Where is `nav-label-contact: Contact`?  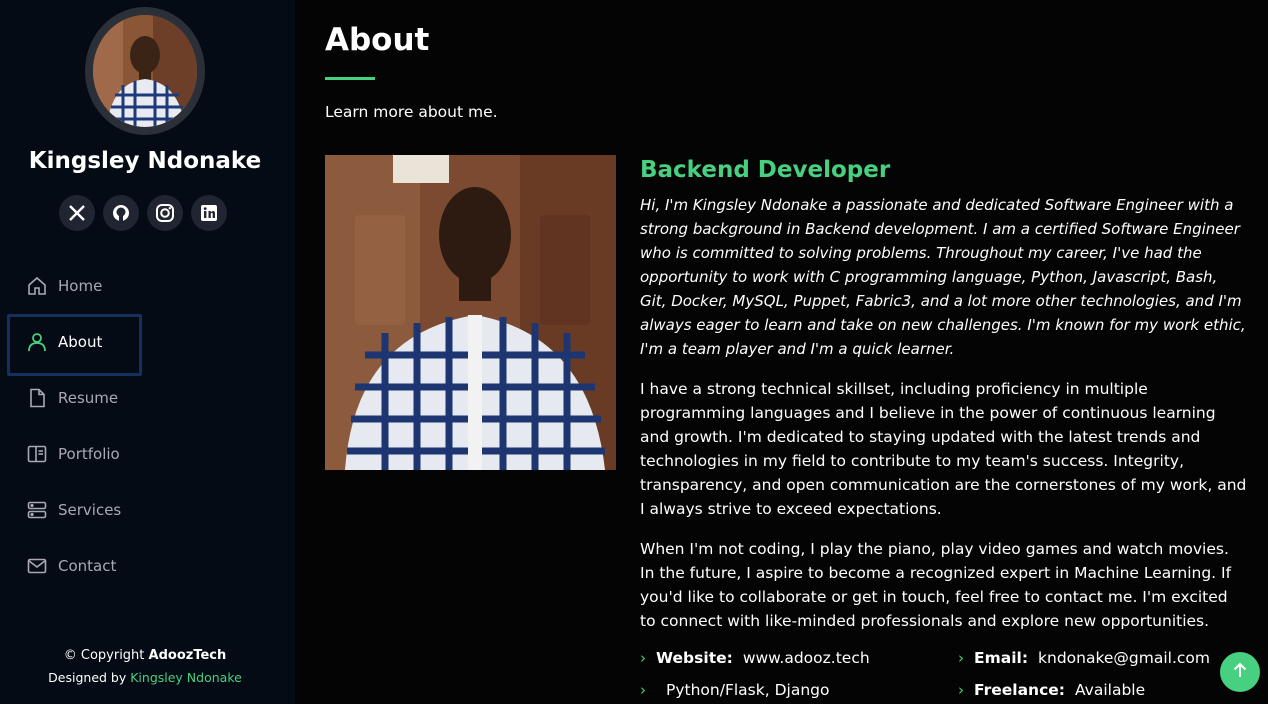
nav-label-contact: Contact is located at coordinates (87, 566).